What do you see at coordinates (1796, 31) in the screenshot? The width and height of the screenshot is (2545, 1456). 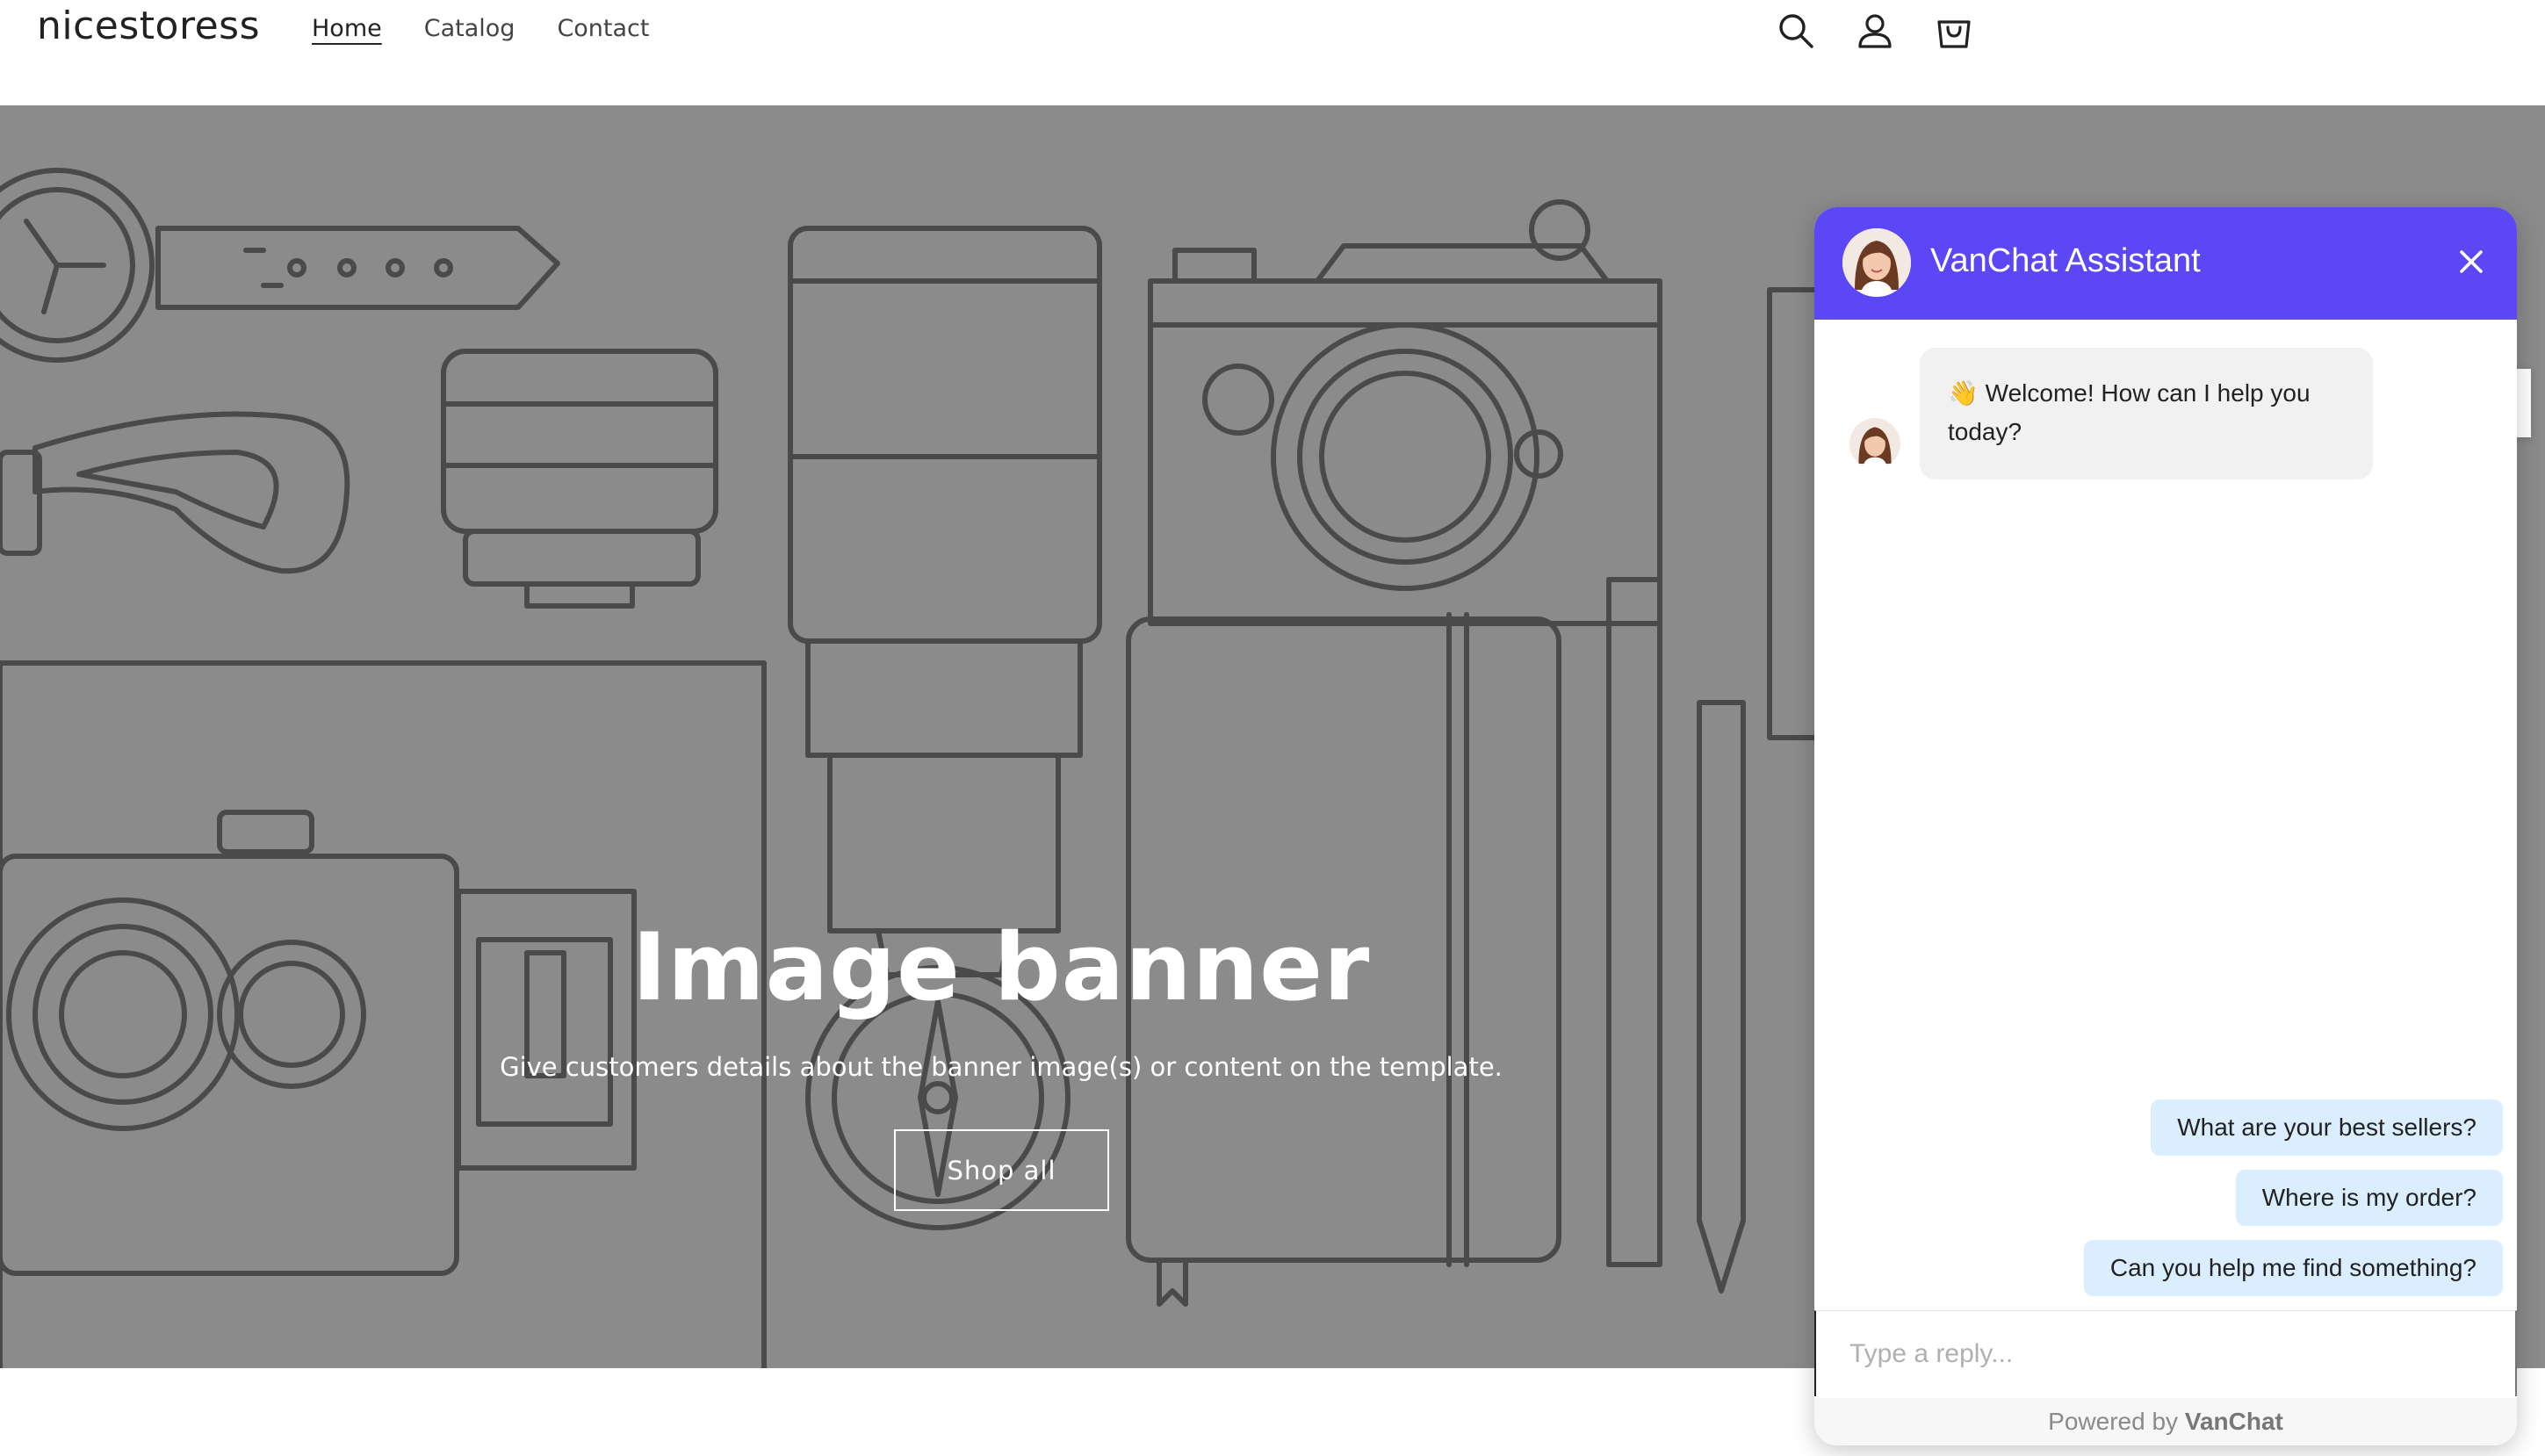 I see `search-icon` at bounding box center [1796, 31].